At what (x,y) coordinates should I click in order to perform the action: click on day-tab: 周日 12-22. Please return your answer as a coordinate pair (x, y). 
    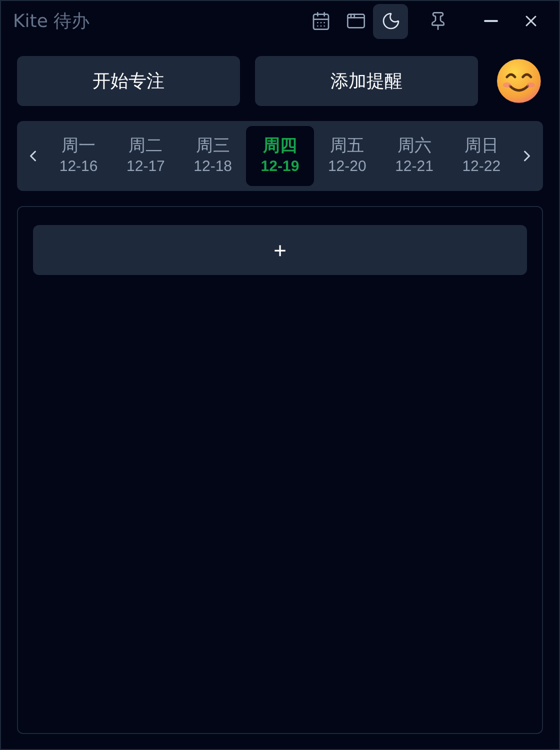
    Looking at the image, I should click on (481, 156).